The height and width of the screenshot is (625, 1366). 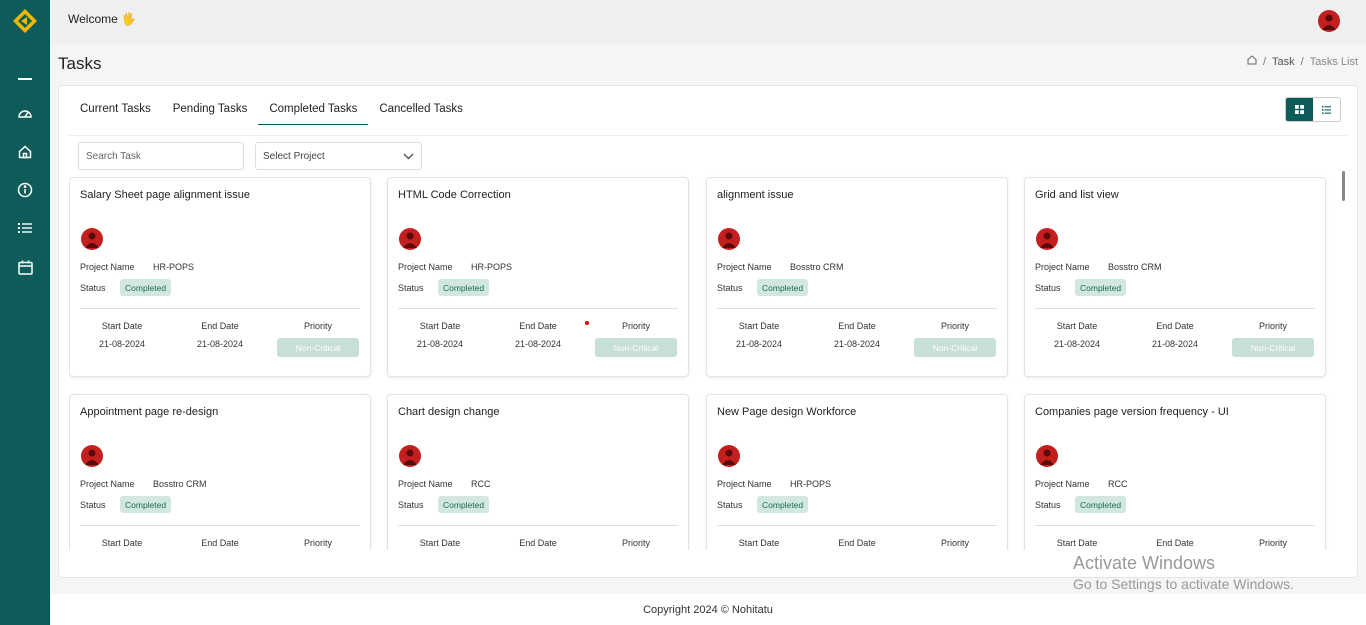 I want to click on calendar-icon, so click(x=25, y=267).